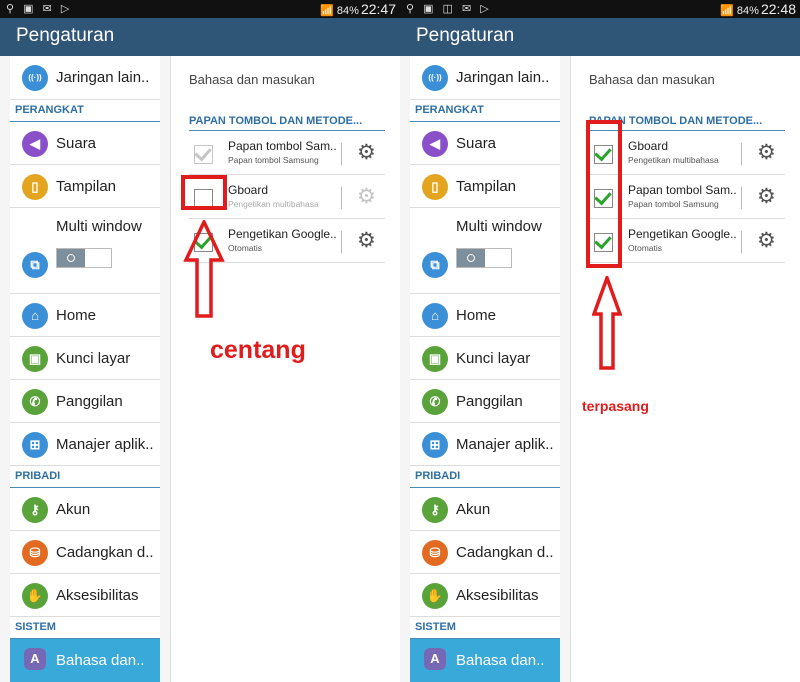  I want to click on annotation-text: centang, so click(258, 350).